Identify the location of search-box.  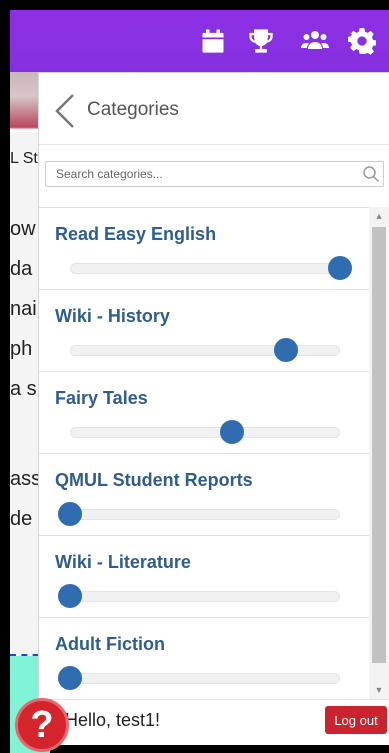
(214, 174).